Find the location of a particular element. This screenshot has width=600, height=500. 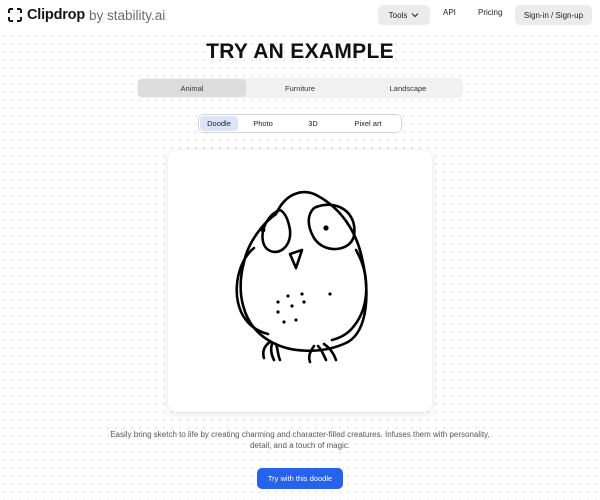

logo-suffix: by stability.ai is located at coordinates (127, 15).